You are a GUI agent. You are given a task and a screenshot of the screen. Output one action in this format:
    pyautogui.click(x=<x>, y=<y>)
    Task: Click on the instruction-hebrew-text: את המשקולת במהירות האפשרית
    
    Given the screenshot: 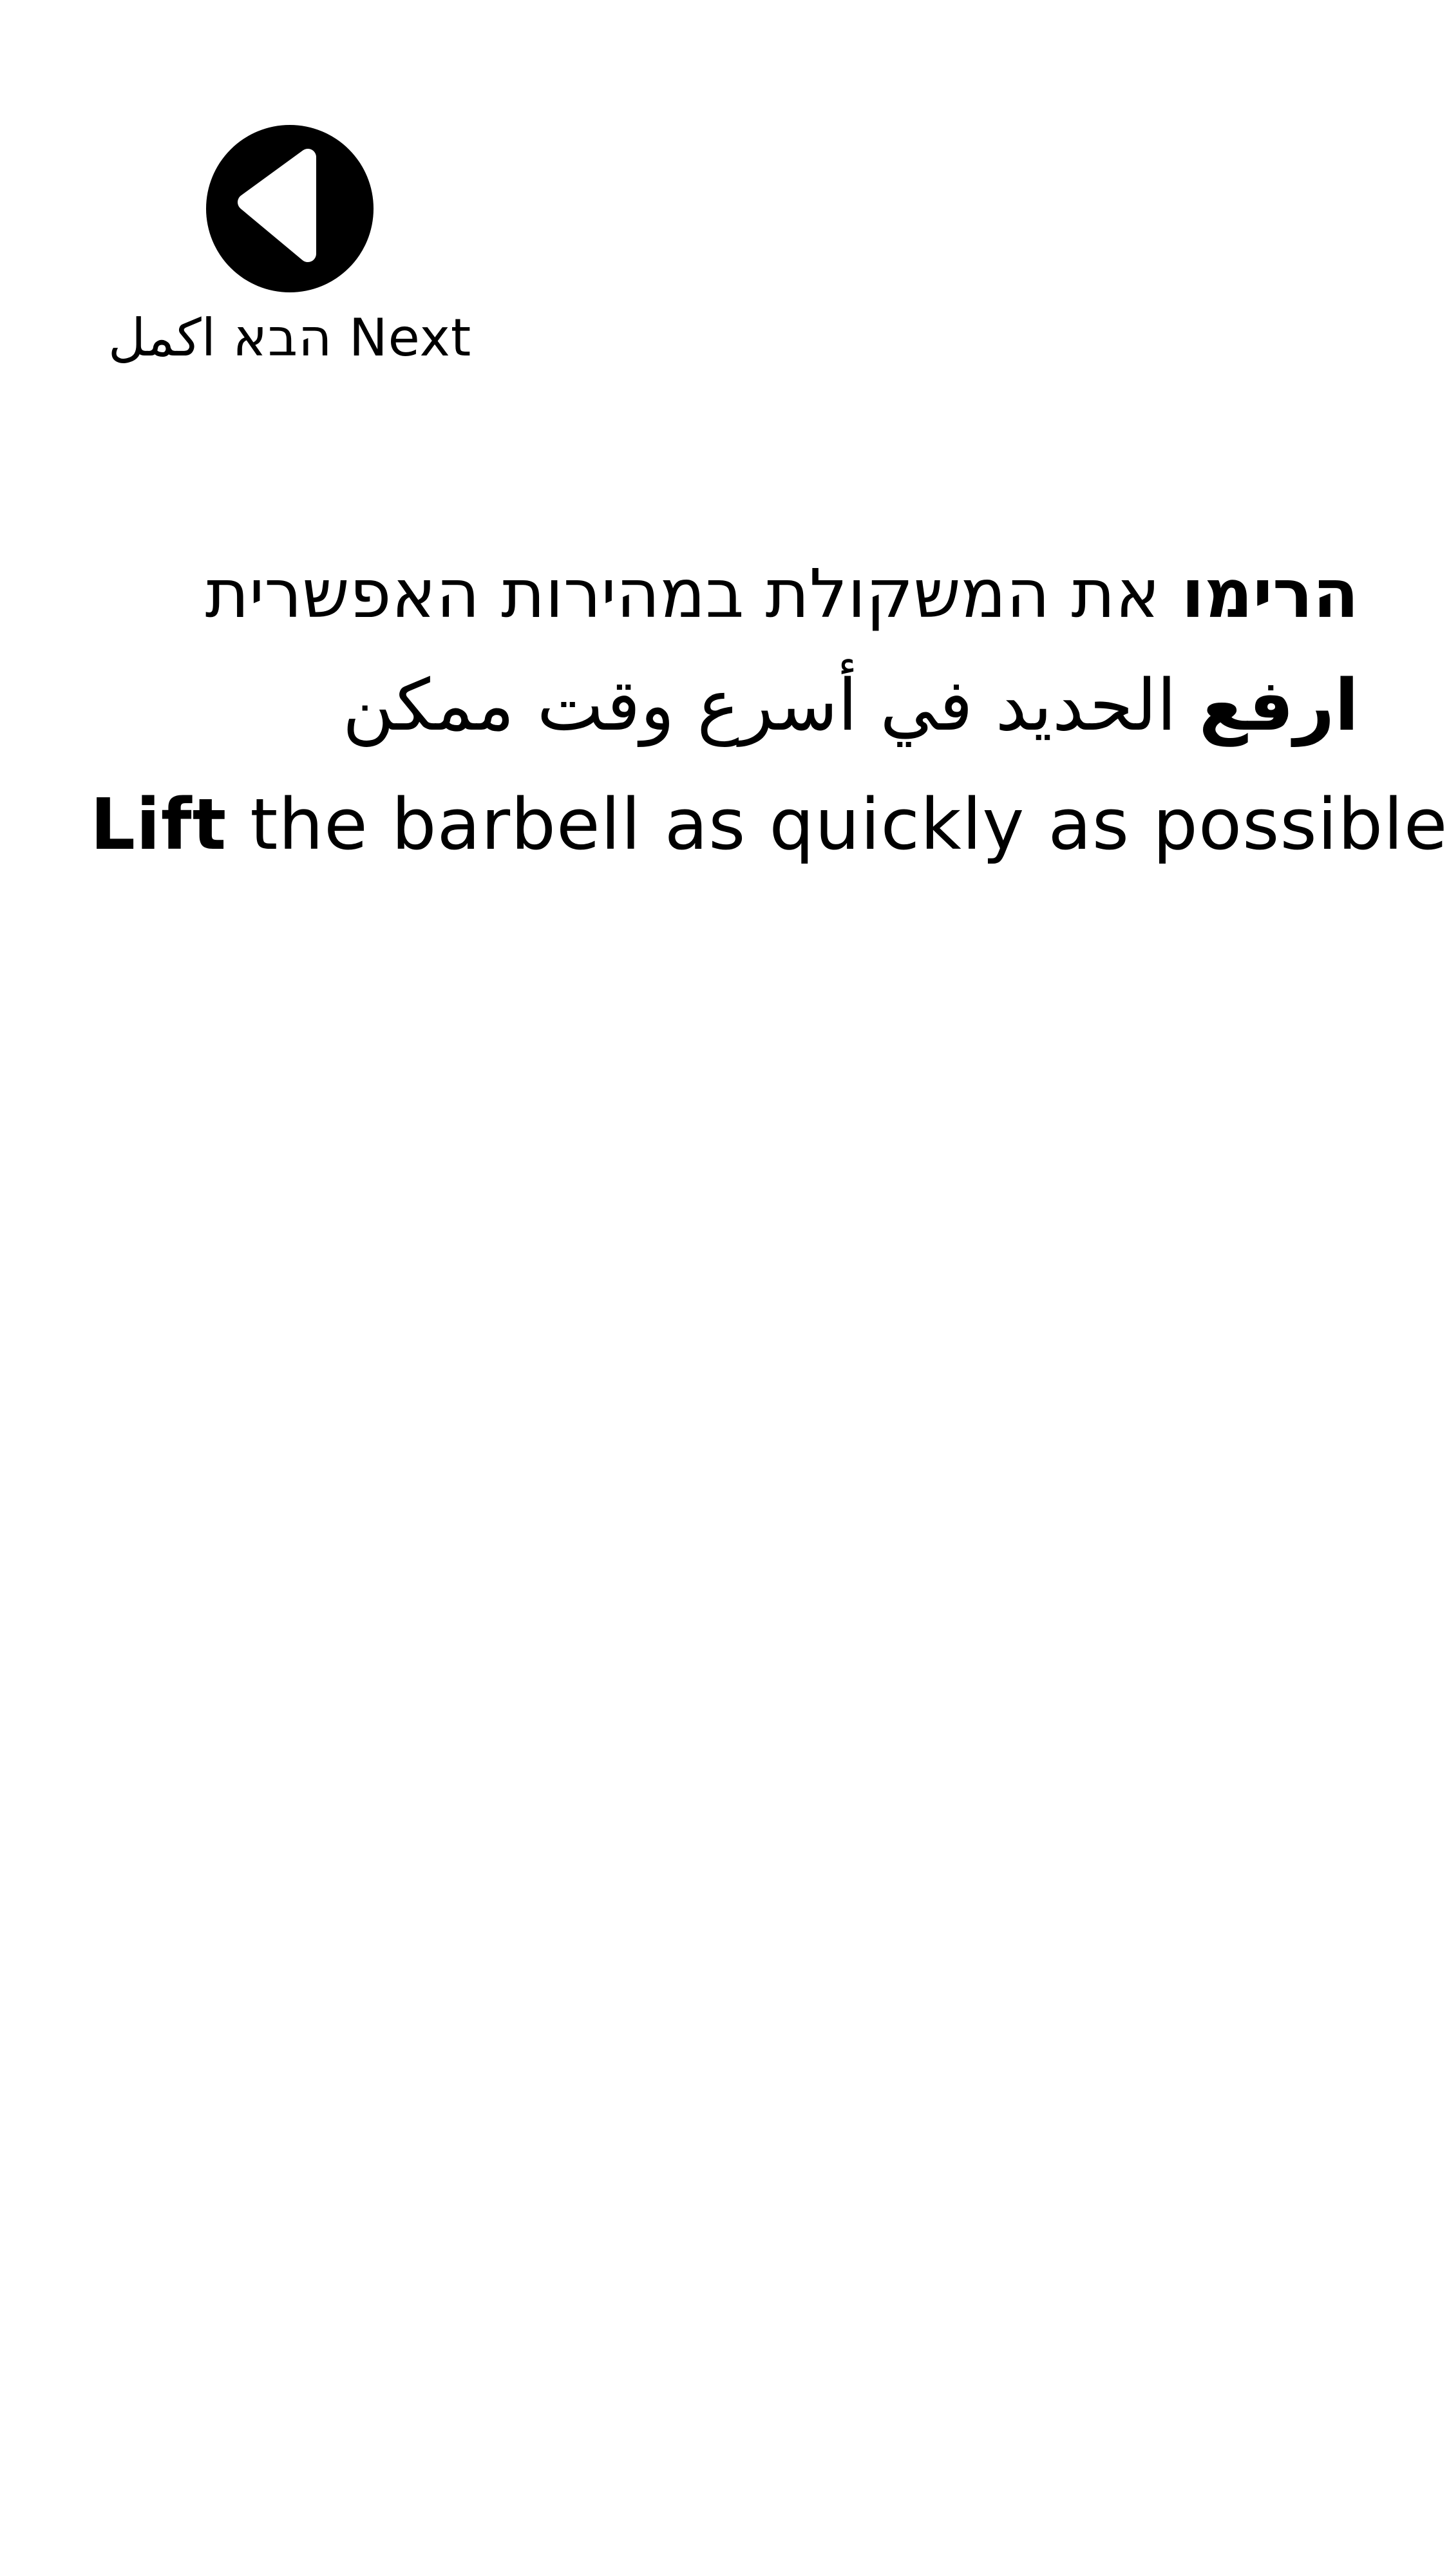 What is the action you would take?
    pyautogui.click(x=693, y=593)
    